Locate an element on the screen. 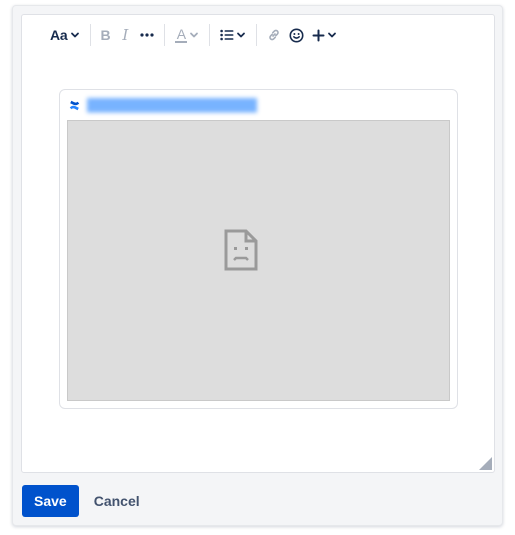  text-color-dropdown: A is located at coordinates (187, 35).